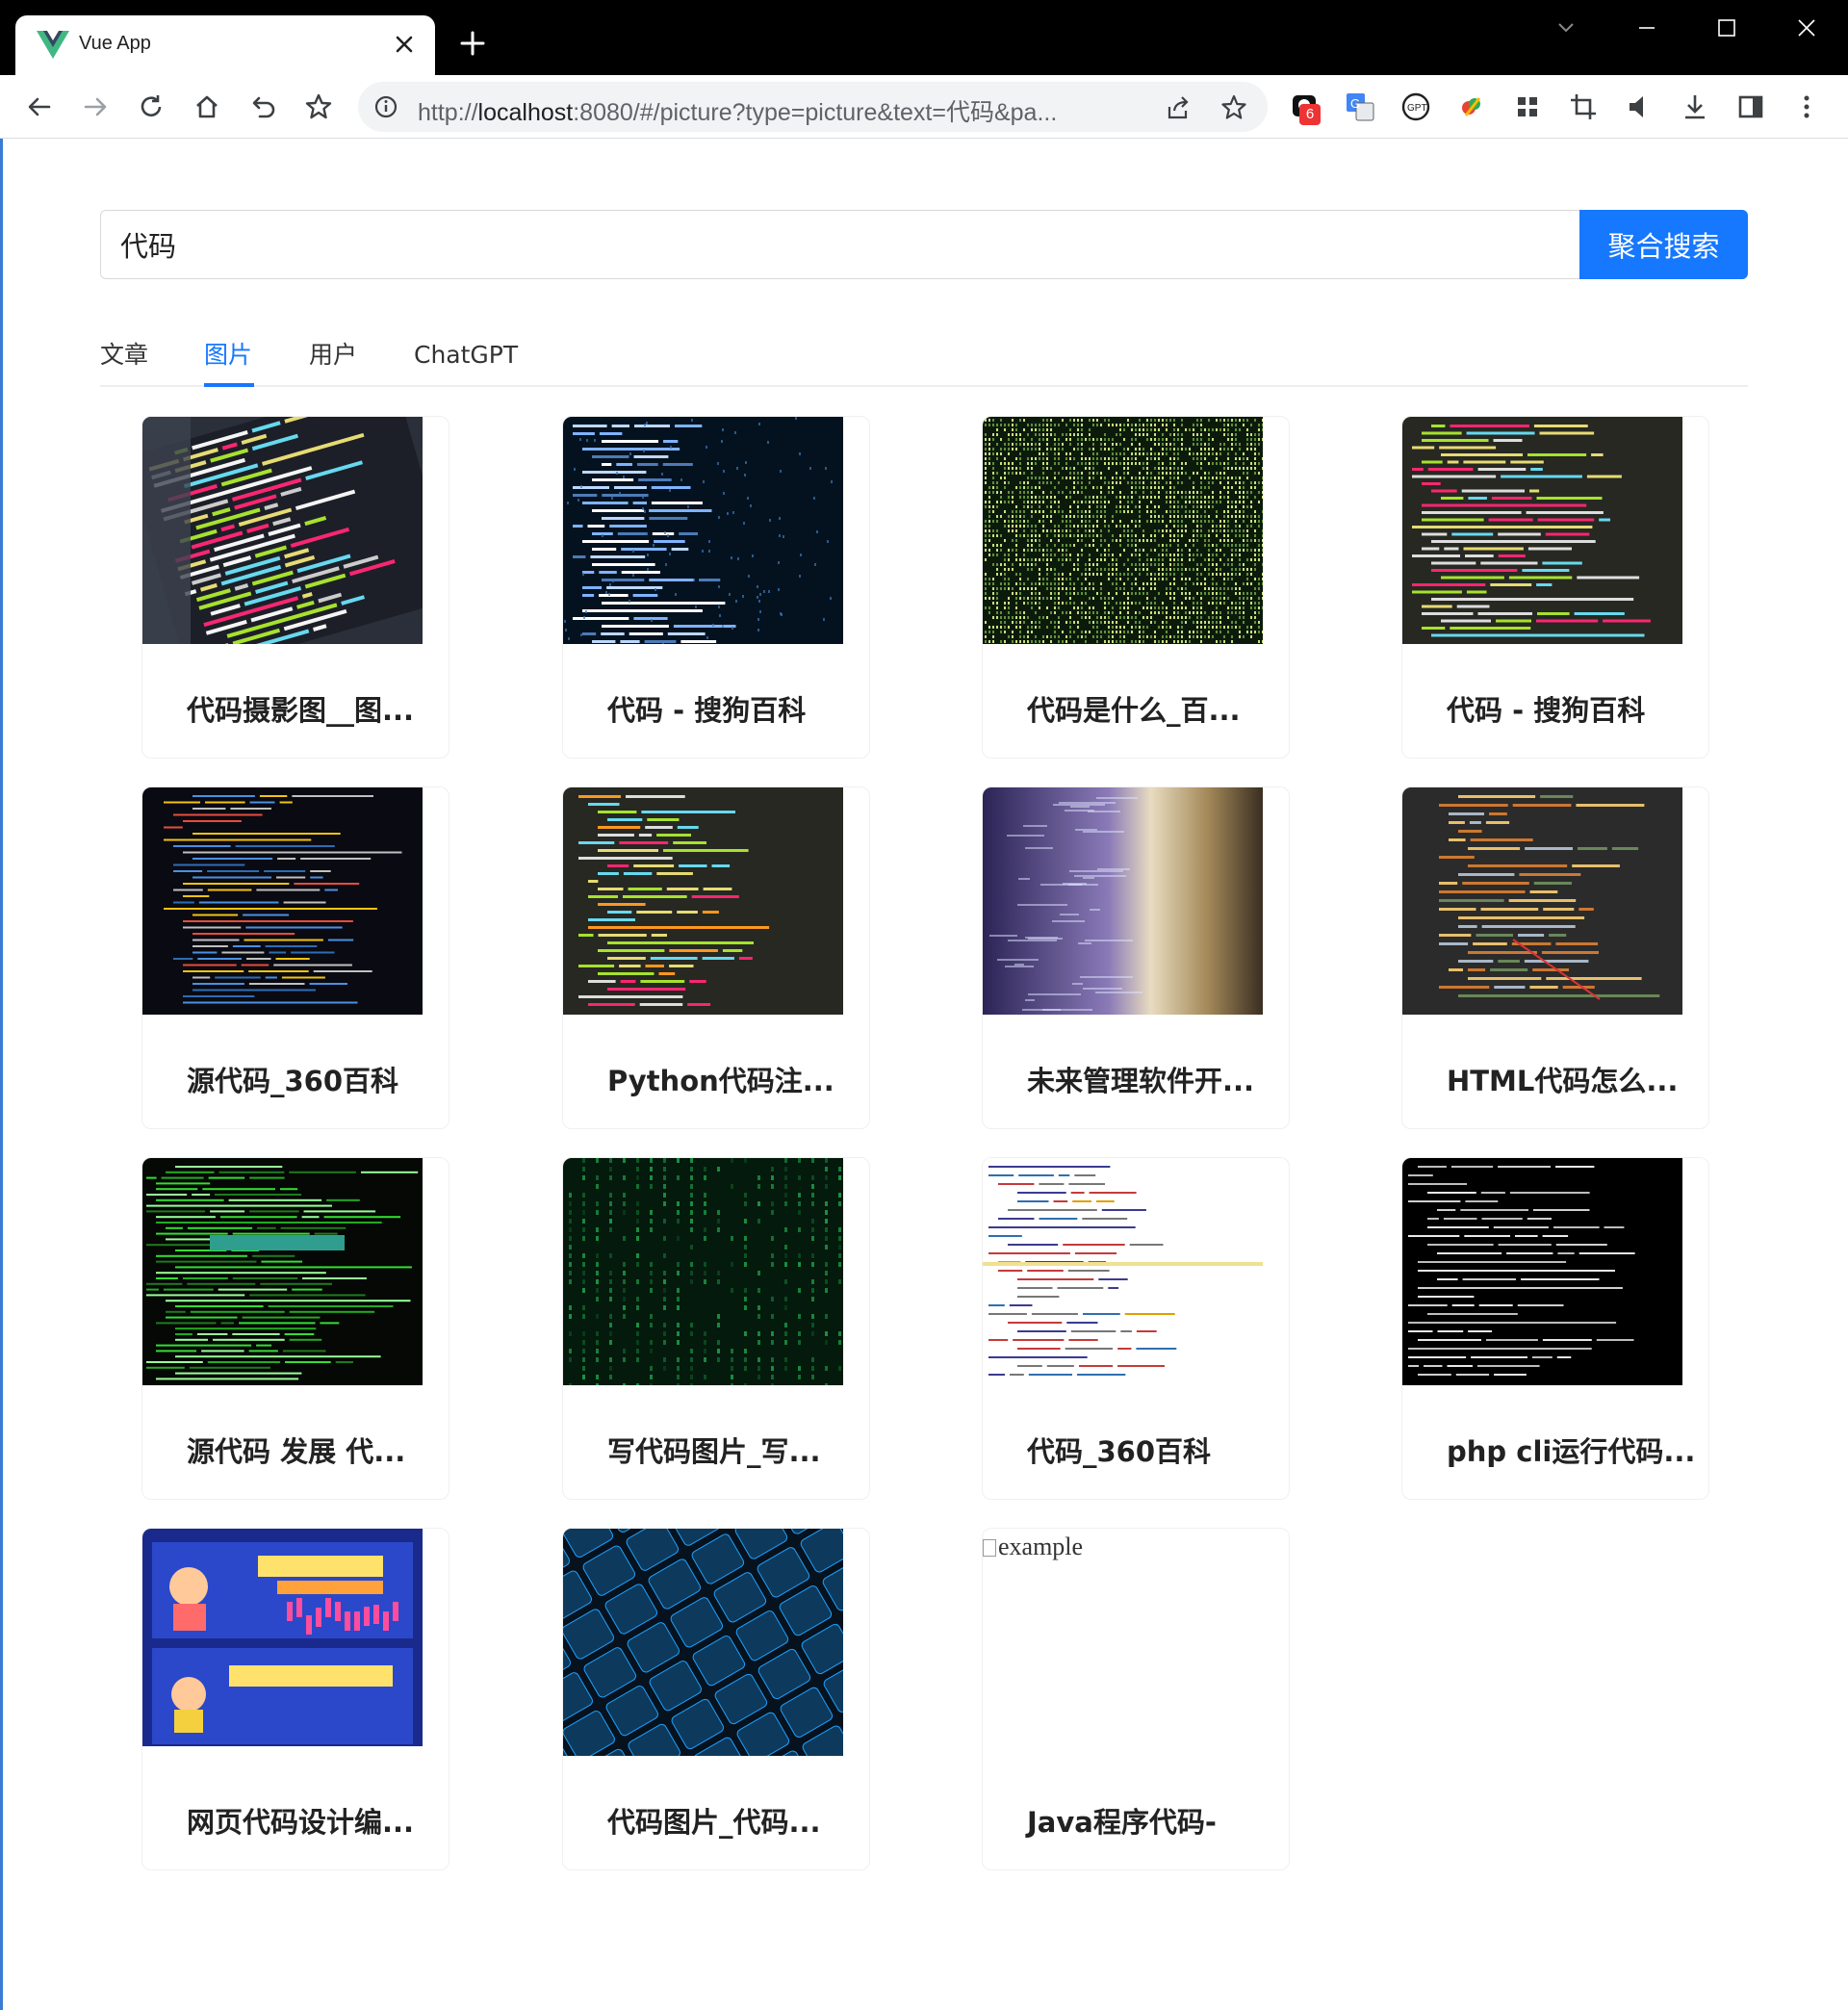  Describe the element at coordinates (228, 358) in the screenshot. I see `tab-pictures: 图片` at that location.